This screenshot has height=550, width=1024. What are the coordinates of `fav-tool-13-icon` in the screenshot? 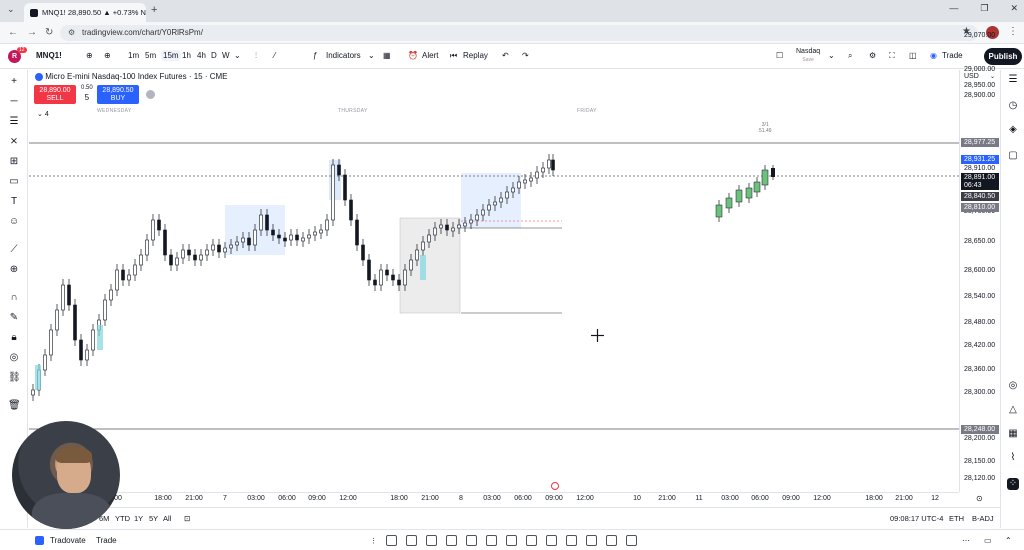 It's located at (631, 540).